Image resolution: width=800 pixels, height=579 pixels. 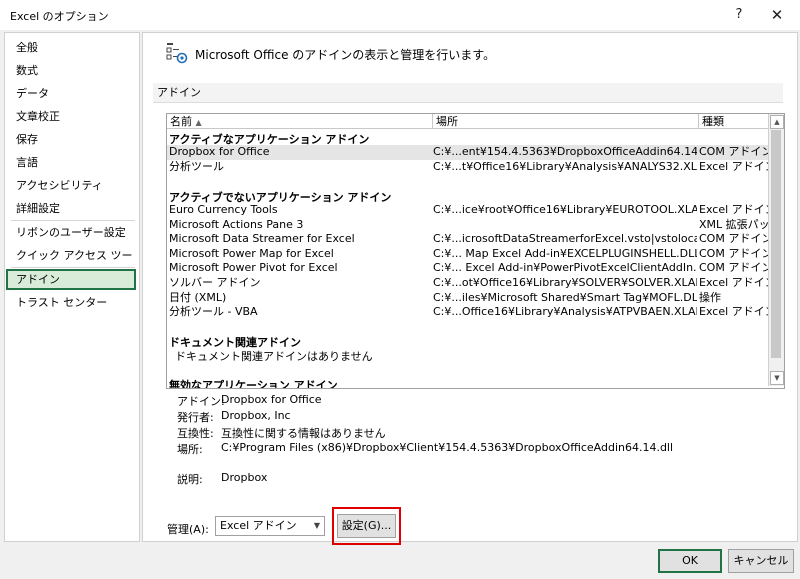 What do you see at coordinates (71, 232) in the screenshot?
I see `sidebar-item-customize-ribbon: リボンのユーザー設定` at bounding box center [71, 232].